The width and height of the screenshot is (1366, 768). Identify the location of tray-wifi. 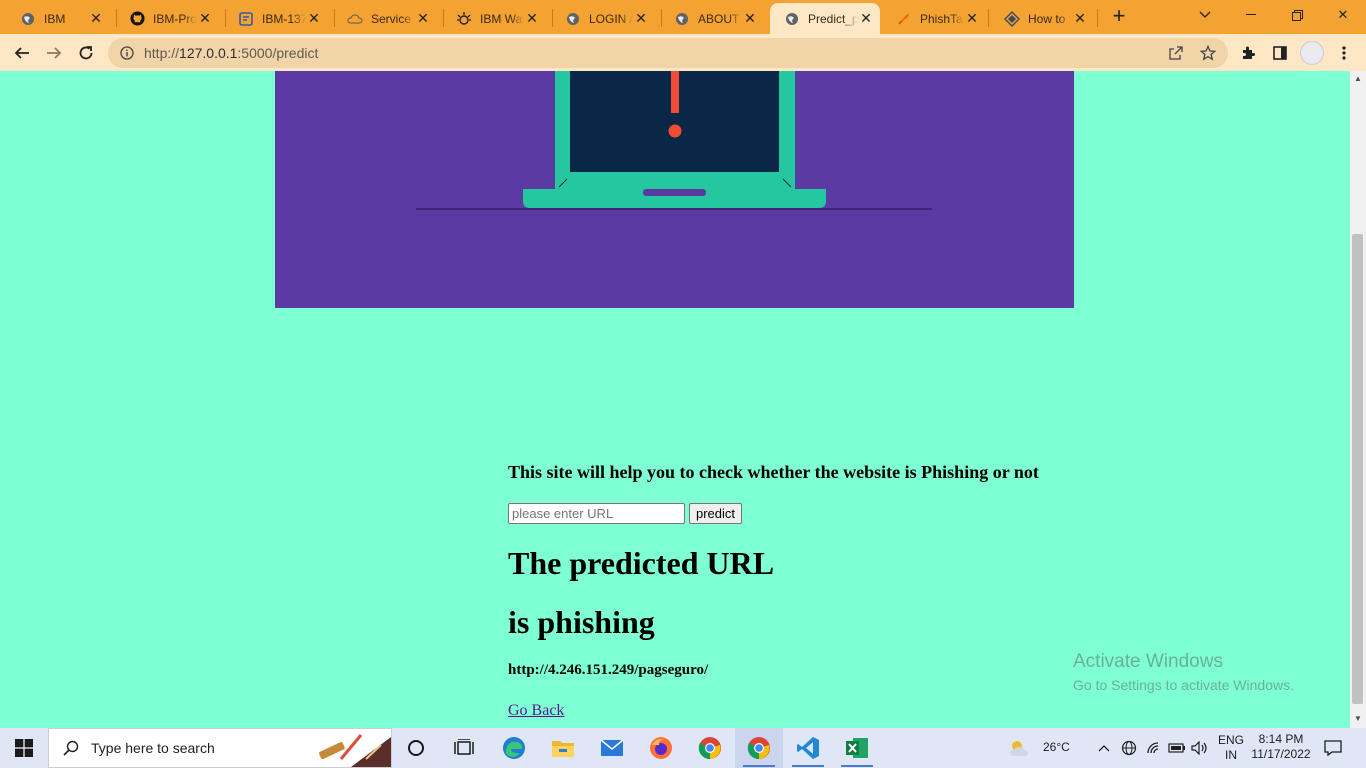
(1154, 748).